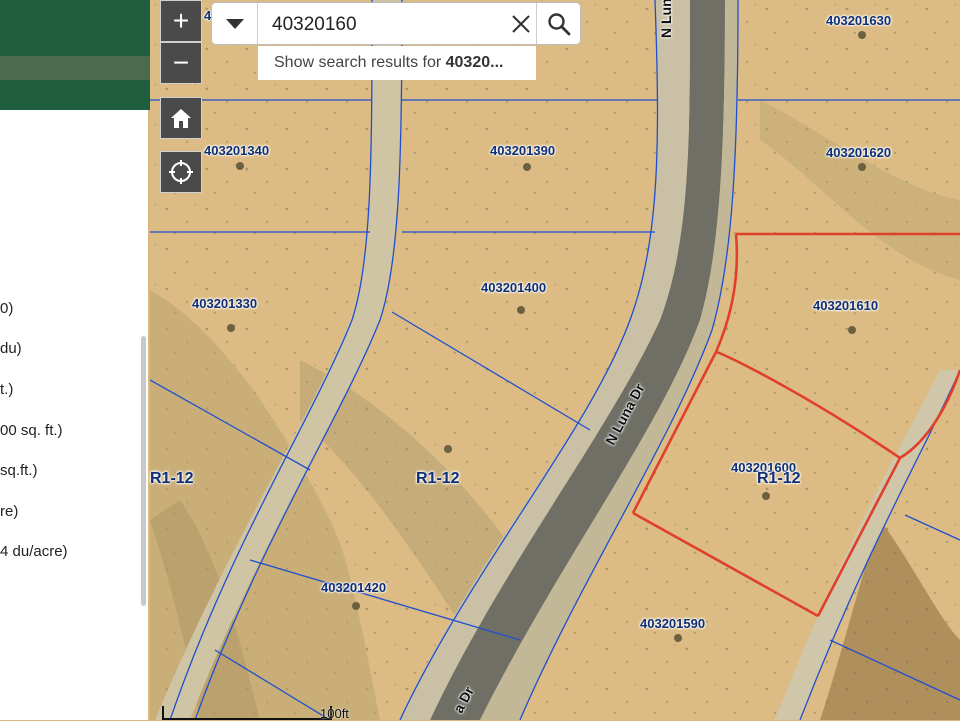  I want to click on search-widget, so click(396, 23).